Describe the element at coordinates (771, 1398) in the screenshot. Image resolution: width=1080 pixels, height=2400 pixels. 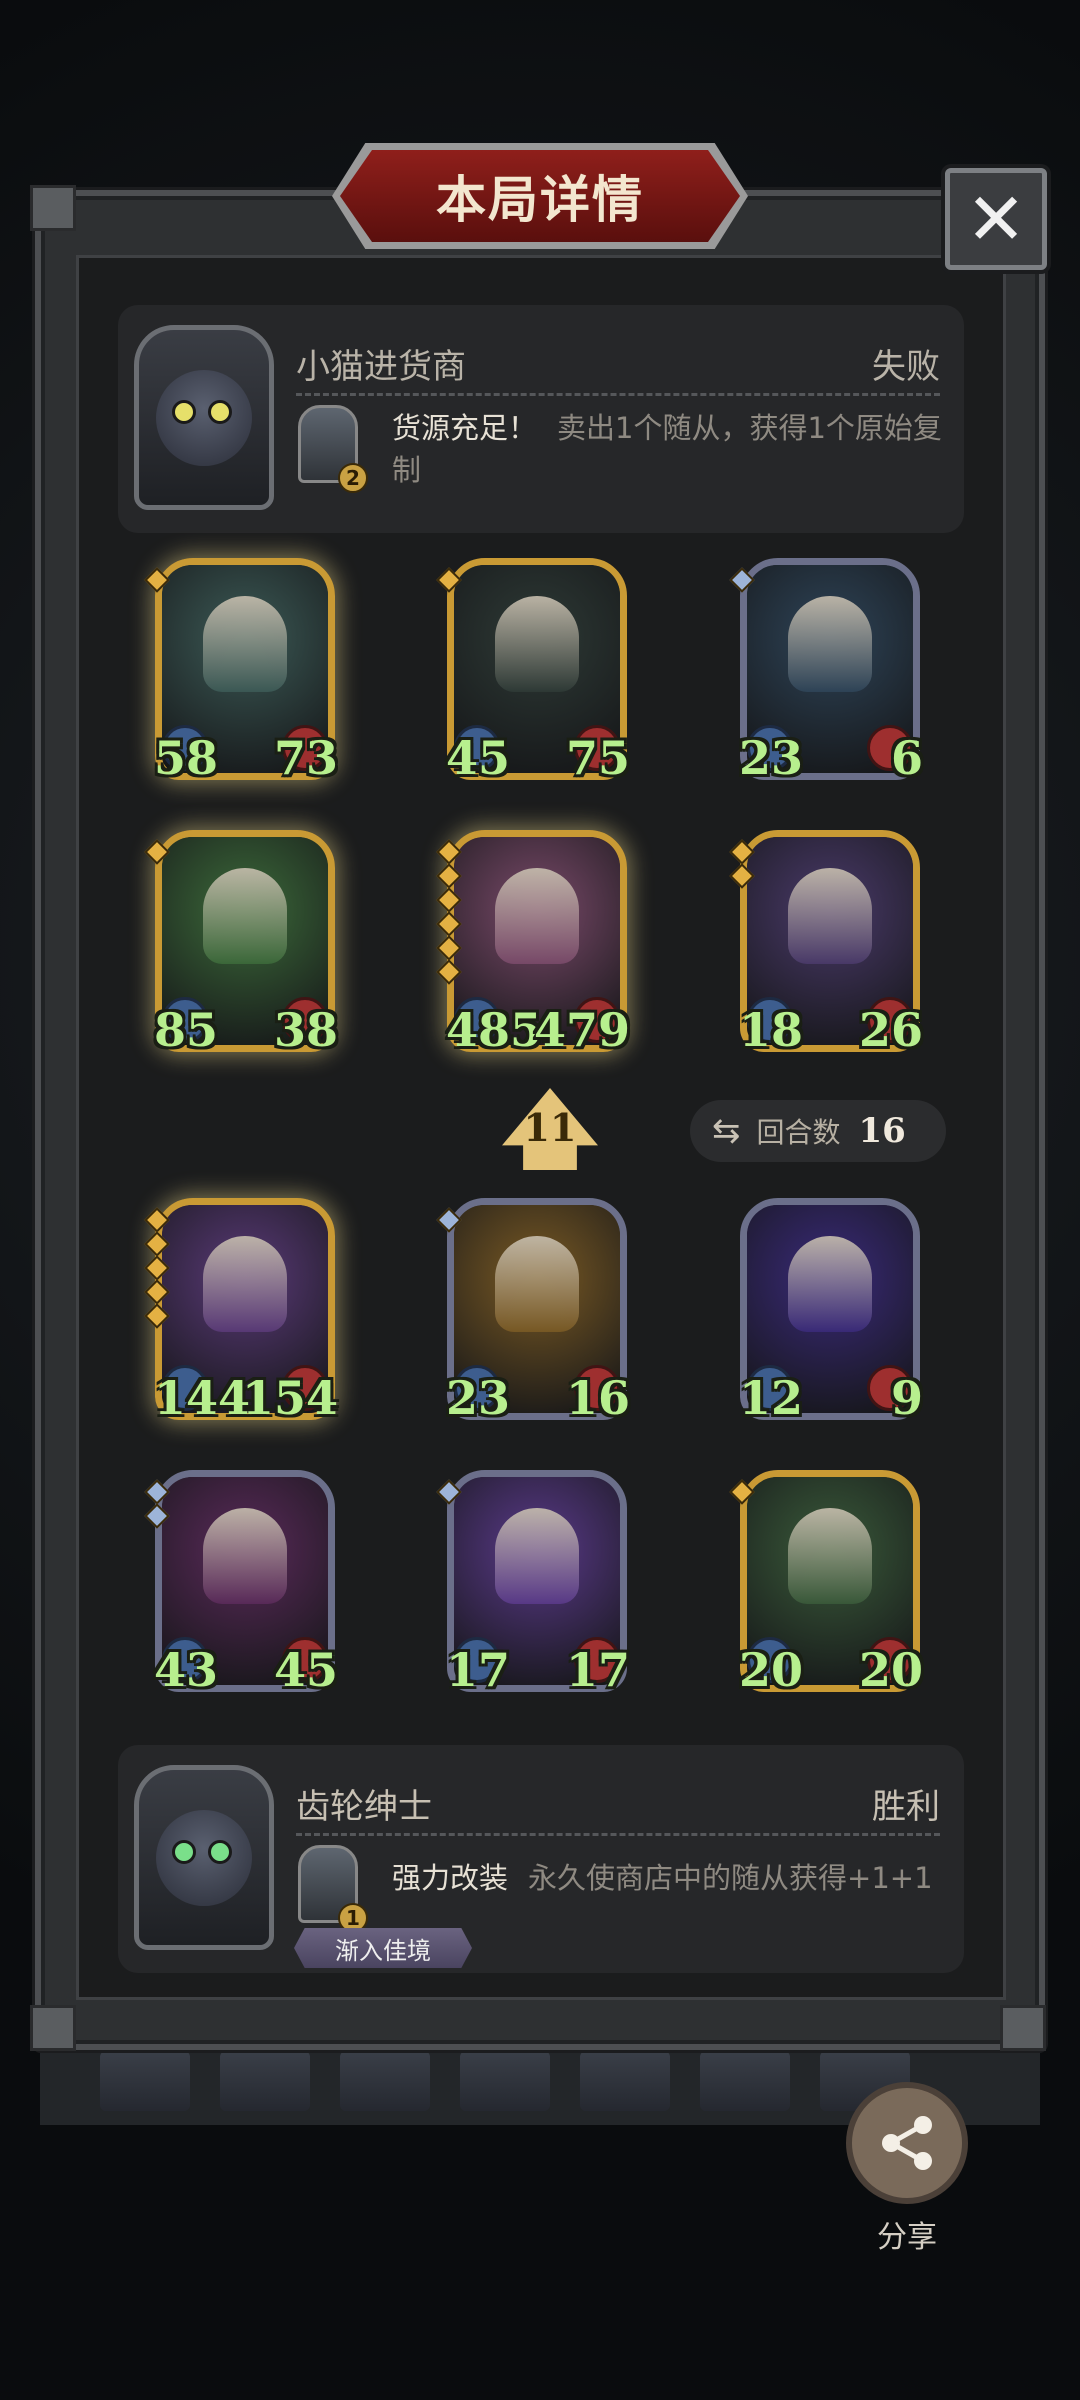
I see `attack-value: 12` at that location.